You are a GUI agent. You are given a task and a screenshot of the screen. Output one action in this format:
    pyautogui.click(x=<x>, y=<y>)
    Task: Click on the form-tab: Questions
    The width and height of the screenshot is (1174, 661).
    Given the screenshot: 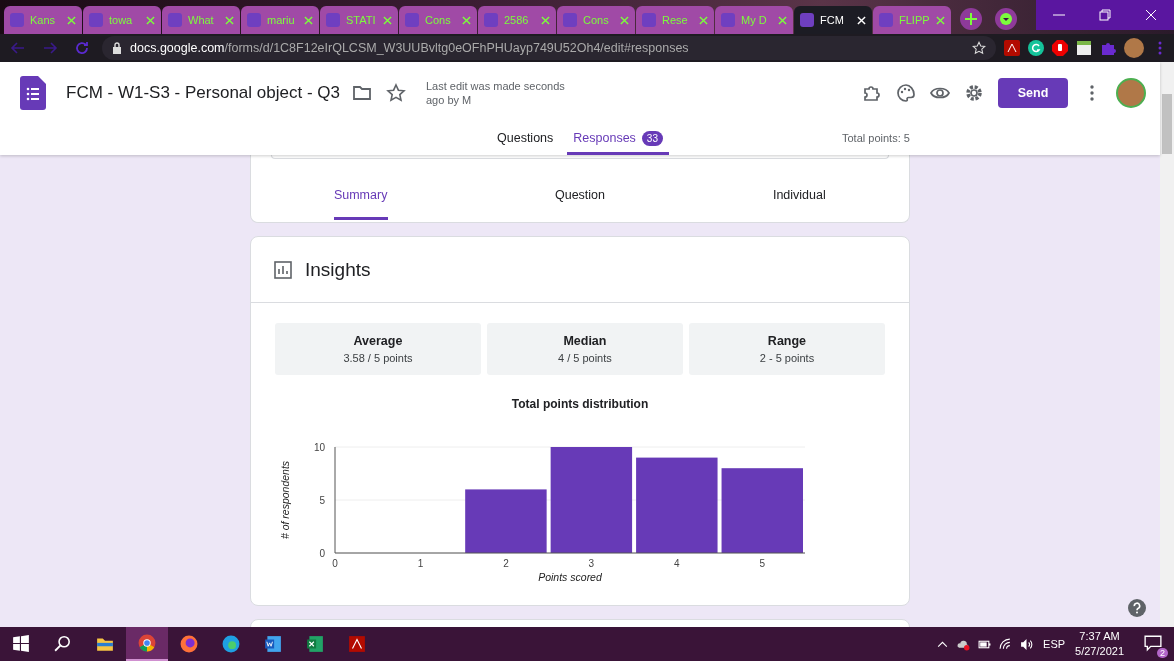 What is the action you would take?
    pyautogui.click(x=525, y=139)
    